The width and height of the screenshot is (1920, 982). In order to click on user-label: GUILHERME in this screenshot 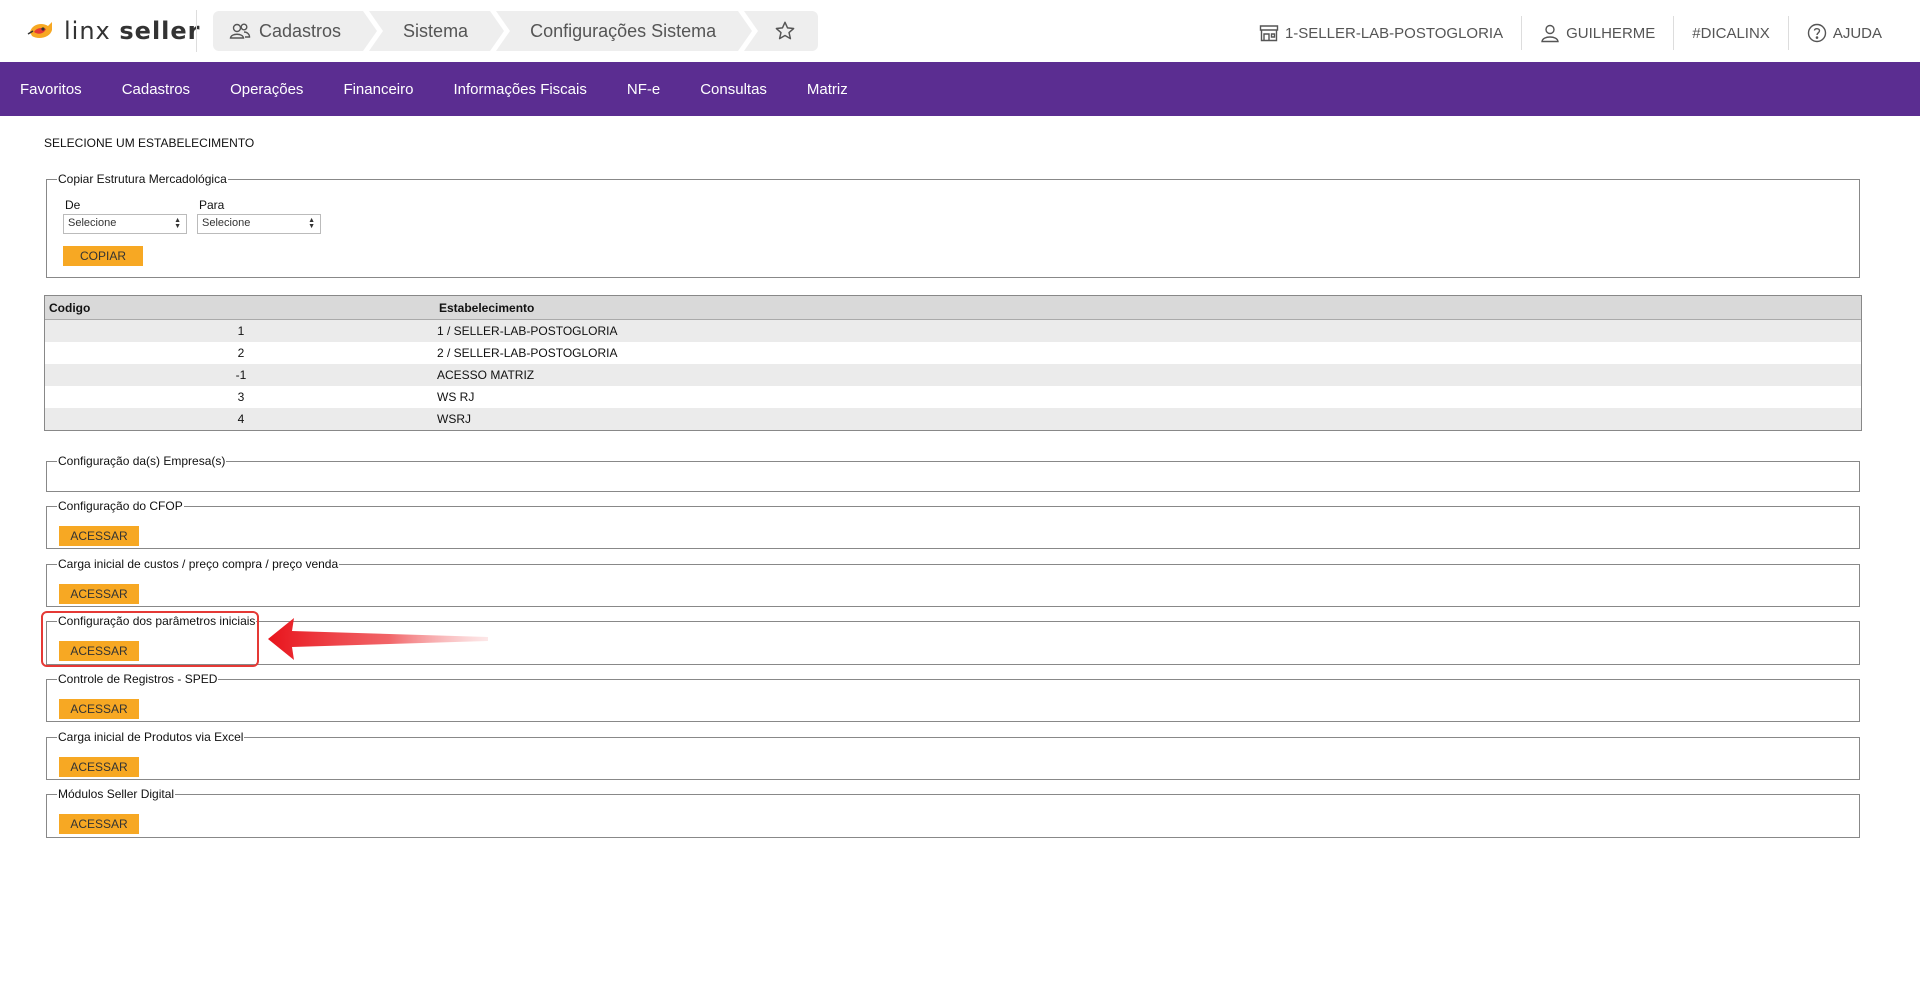, I will do `click(1611, 33)`.